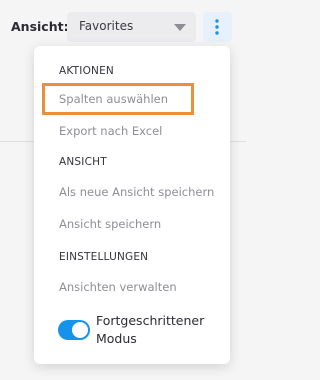  Describe the element at coordinates (106, 26) in the screenshot. I see `view-select-value: Favorites` at that location.